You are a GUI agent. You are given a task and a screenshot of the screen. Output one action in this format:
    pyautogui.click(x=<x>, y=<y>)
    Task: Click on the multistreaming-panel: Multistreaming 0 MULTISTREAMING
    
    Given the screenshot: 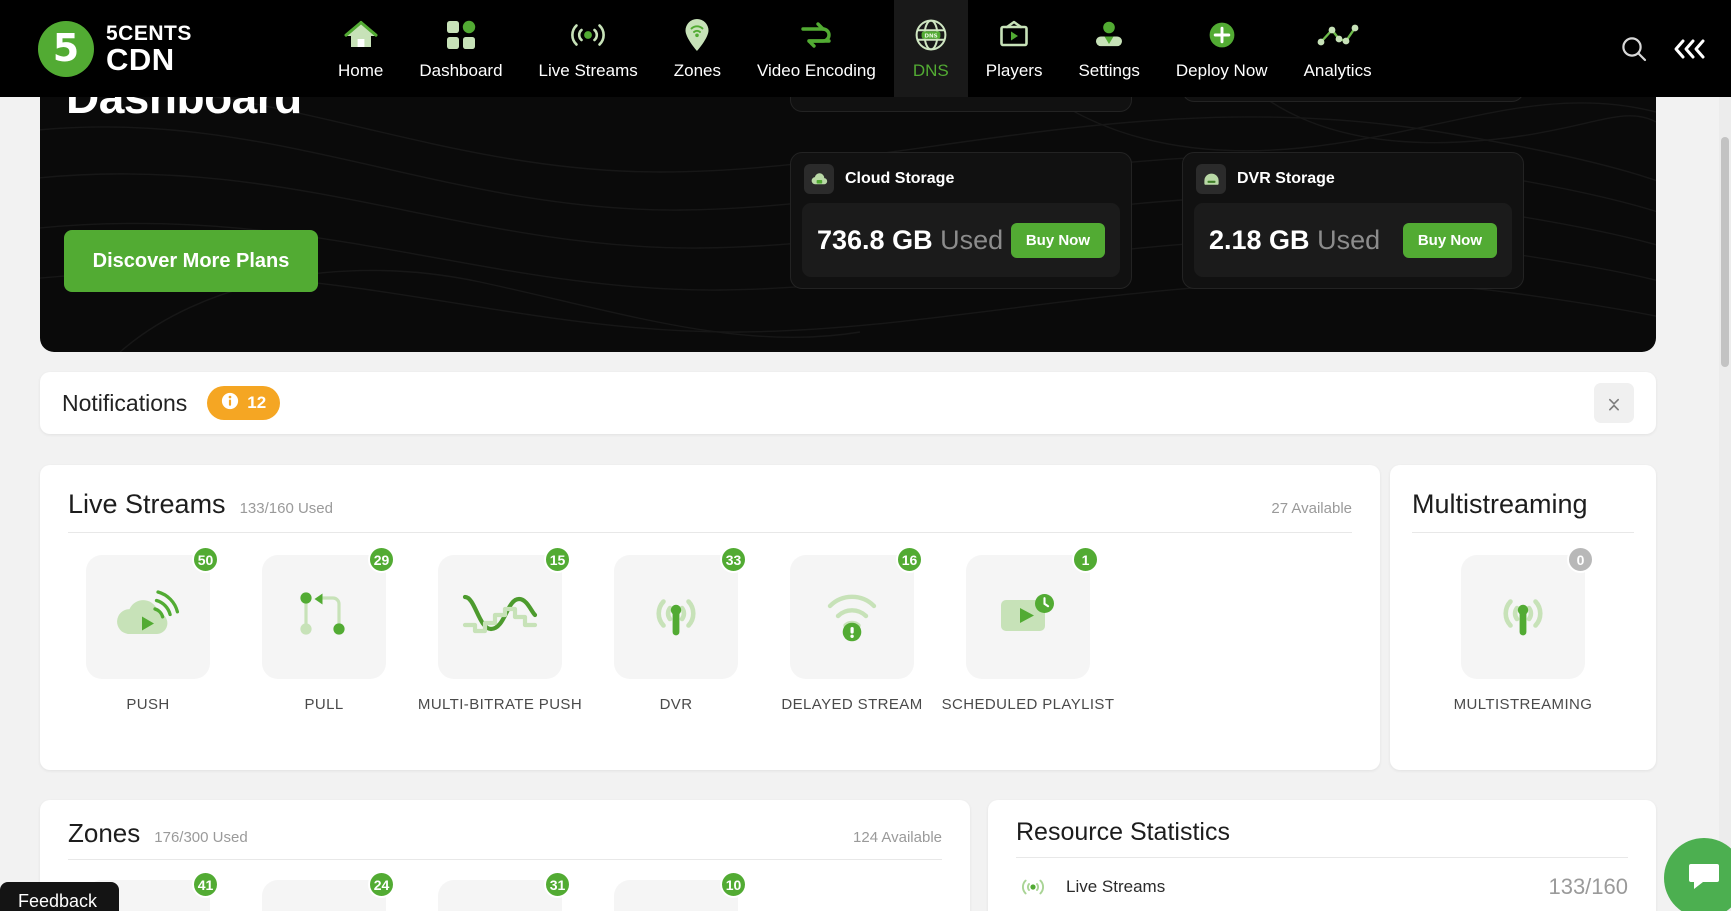 What is the action you would take?
    pyautogui.click(x=1523, y=617)
    